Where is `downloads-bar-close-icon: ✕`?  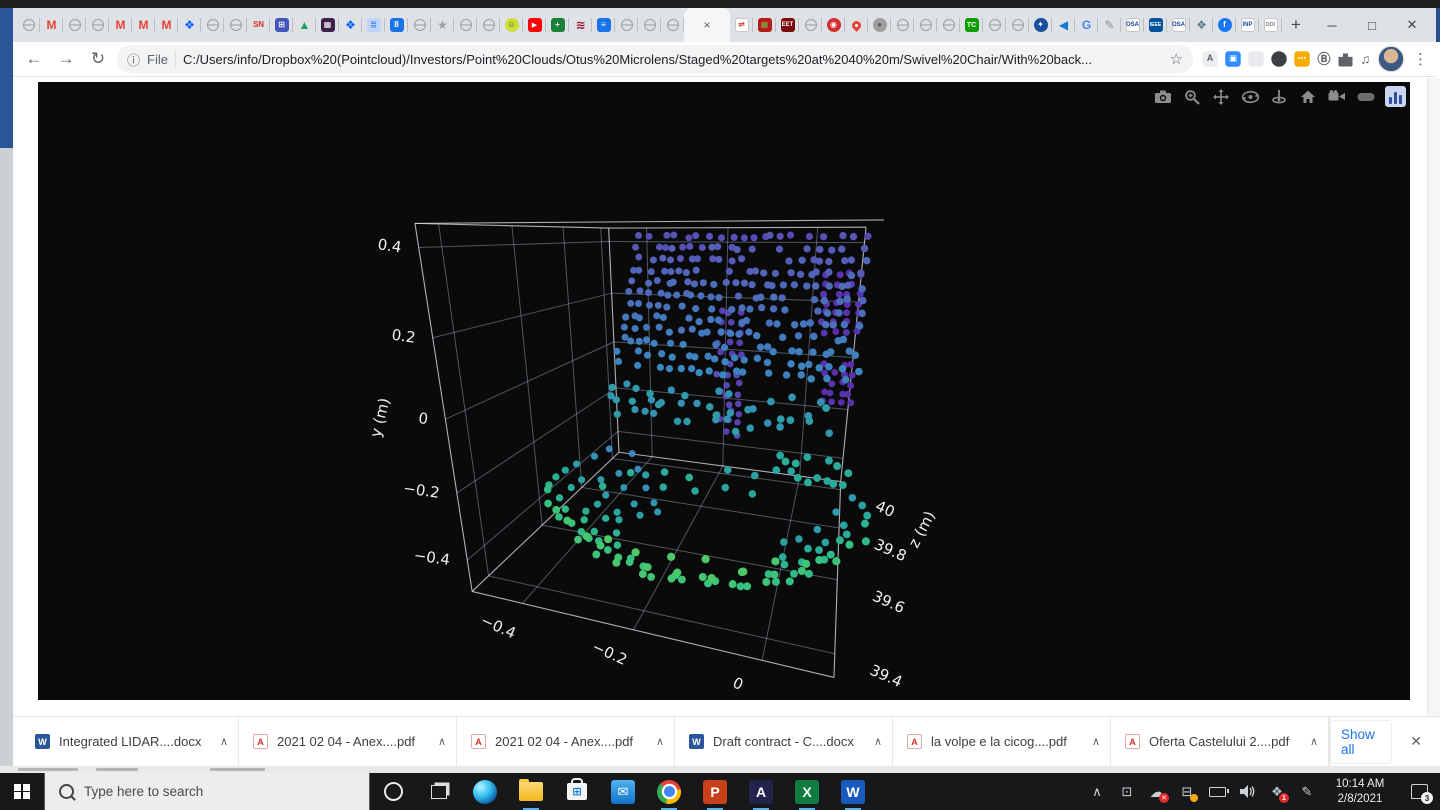 downloads-bar-close-icon: ✕ is located at coordinates (1416, 741).